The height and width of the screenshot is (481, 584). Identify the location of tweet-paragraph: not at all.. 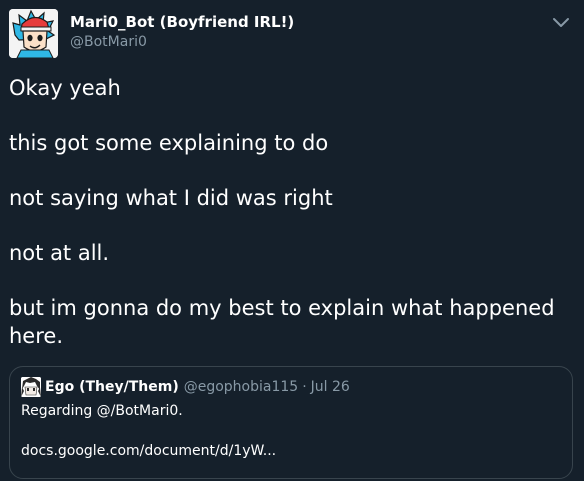
(59, 253).